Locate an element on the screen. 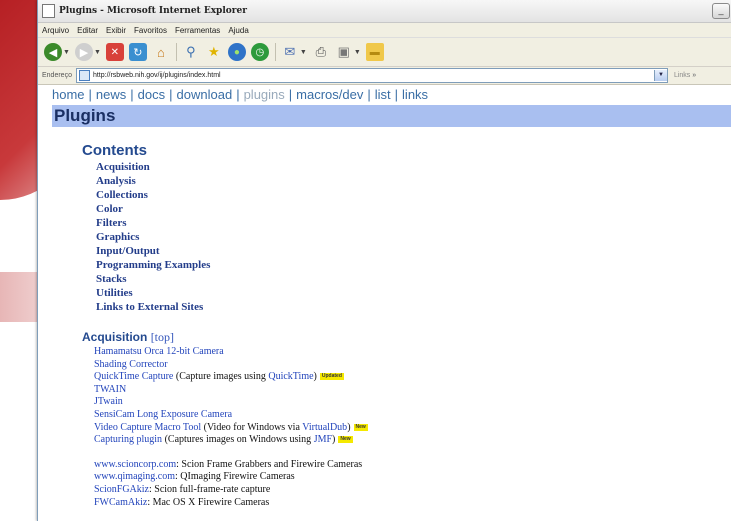  list-item: Hamamatsu Orca 12-bit Camera is located at coordinates (159, 351).